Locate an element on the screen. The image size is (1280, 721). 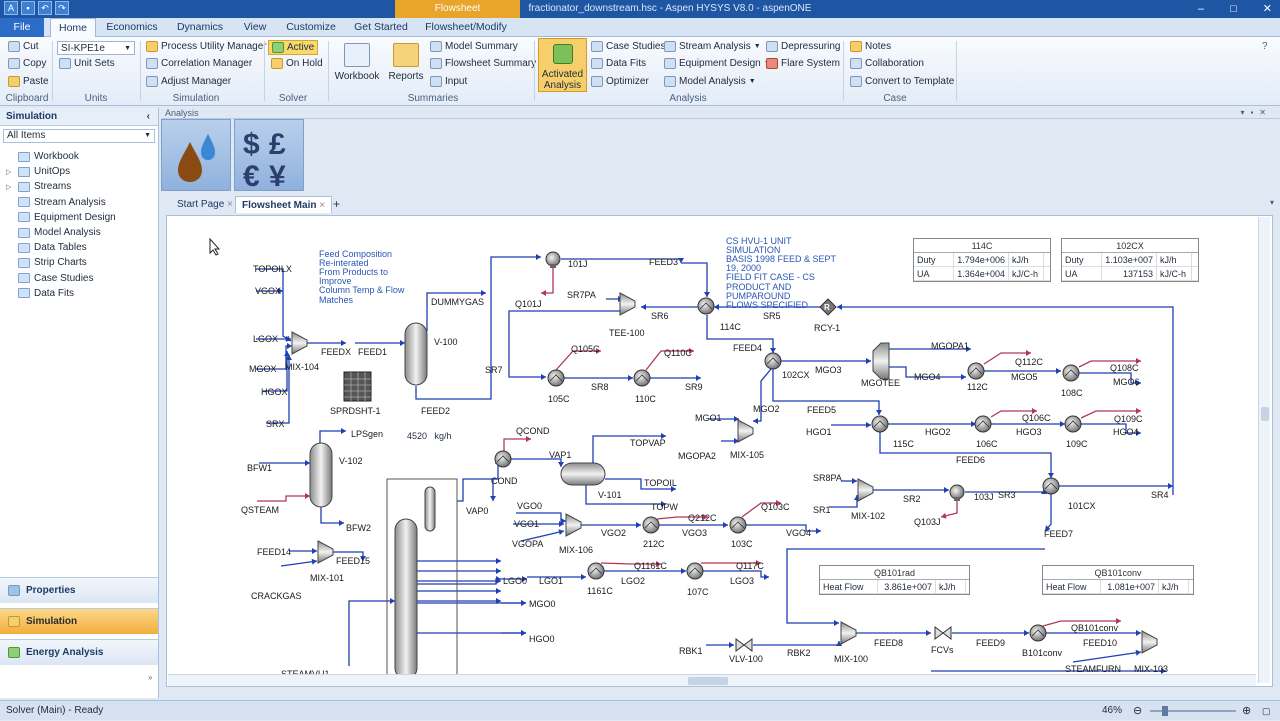
nav-properties: Properties is located at coordinates (79, 590).